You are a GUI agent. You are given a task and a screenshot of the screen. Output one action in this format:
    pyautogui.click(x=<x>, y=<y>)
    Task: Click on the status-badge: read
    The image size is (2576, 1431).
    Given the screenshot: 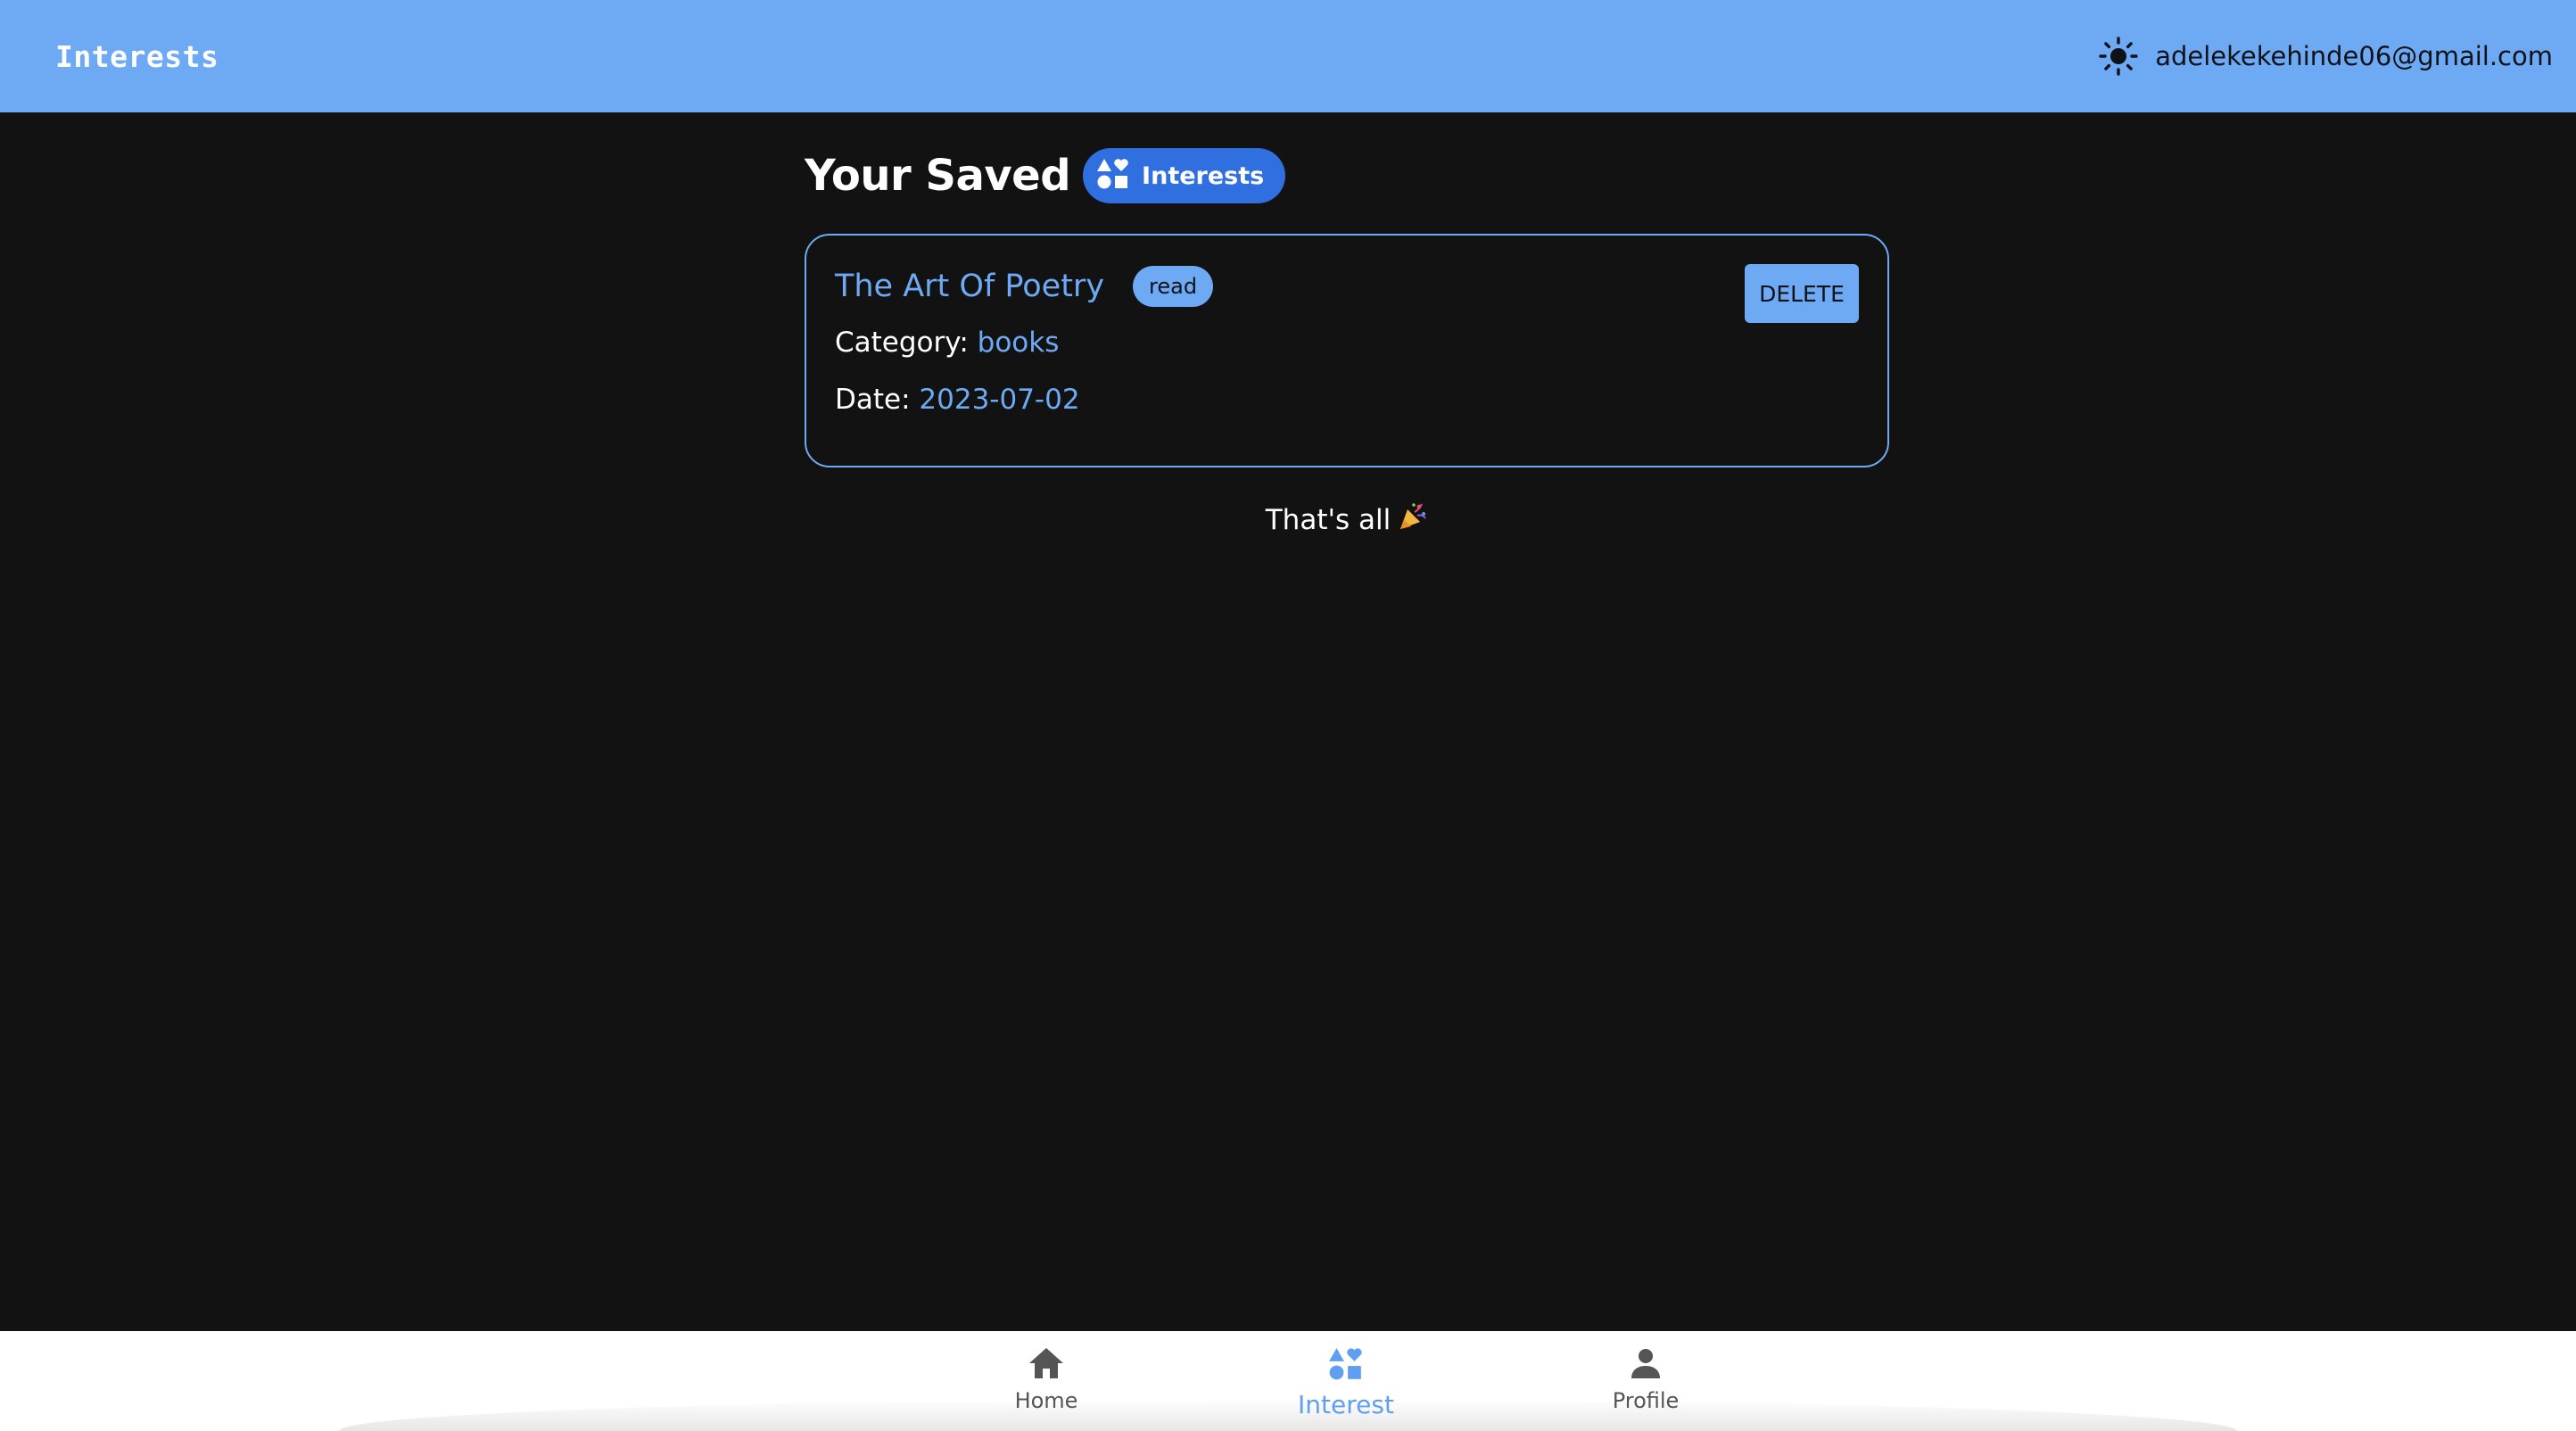 What is the action you would take?
    pyautogui.click(x=1174, y=286)
    